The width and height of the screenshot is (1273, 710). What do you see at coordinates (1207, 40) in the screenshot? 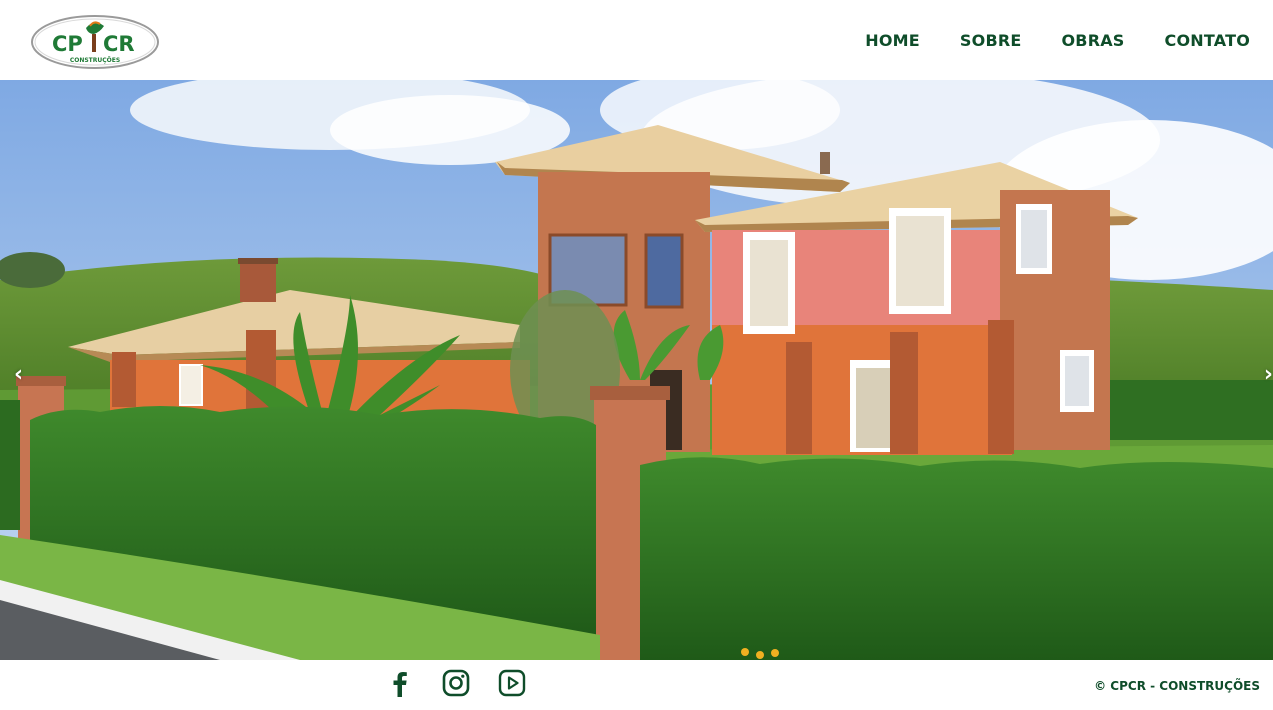
I see `nav-contato: CONTATO` at bounding box center [1207, 40].